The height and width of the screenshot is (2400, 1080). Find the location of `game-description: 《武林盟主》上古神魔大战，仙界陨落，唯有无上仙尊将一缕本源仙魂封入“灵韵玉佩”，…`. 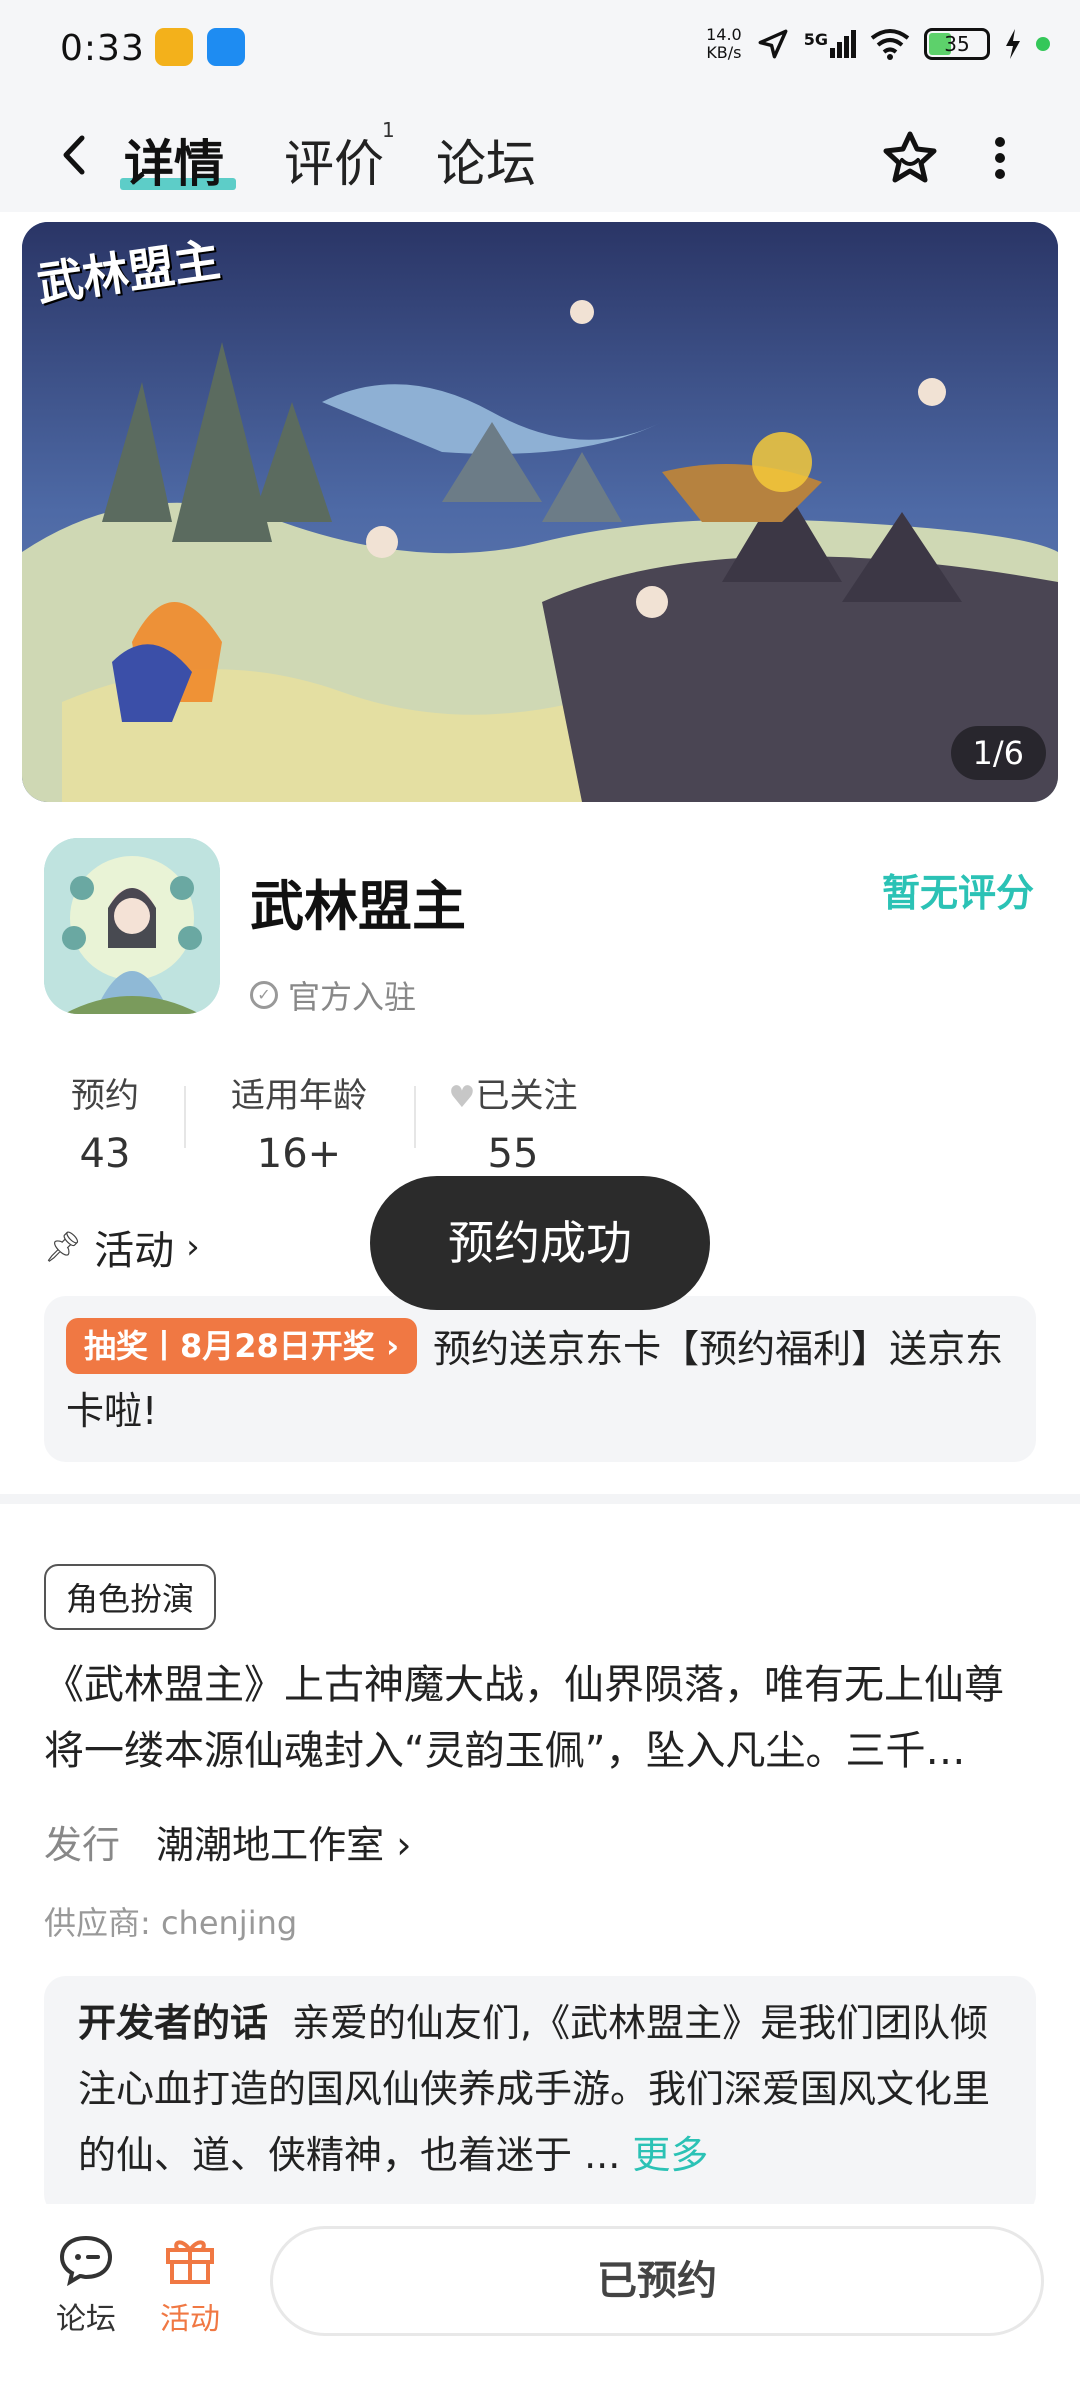

game-description: 《武林盟主》上古神魔大战，仙界陨落，唯有无上仙尊将一缕本源仙魂封入“灵韵玉佩”，… is located at coordinates (542, 1718).